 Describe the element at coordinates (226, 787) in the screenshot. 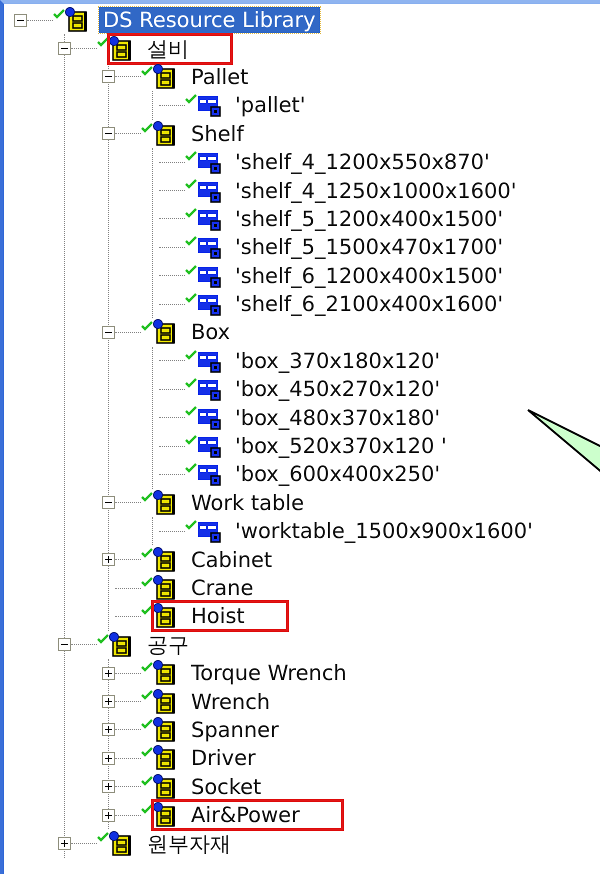

I see `tree-item: Socket` at that location.